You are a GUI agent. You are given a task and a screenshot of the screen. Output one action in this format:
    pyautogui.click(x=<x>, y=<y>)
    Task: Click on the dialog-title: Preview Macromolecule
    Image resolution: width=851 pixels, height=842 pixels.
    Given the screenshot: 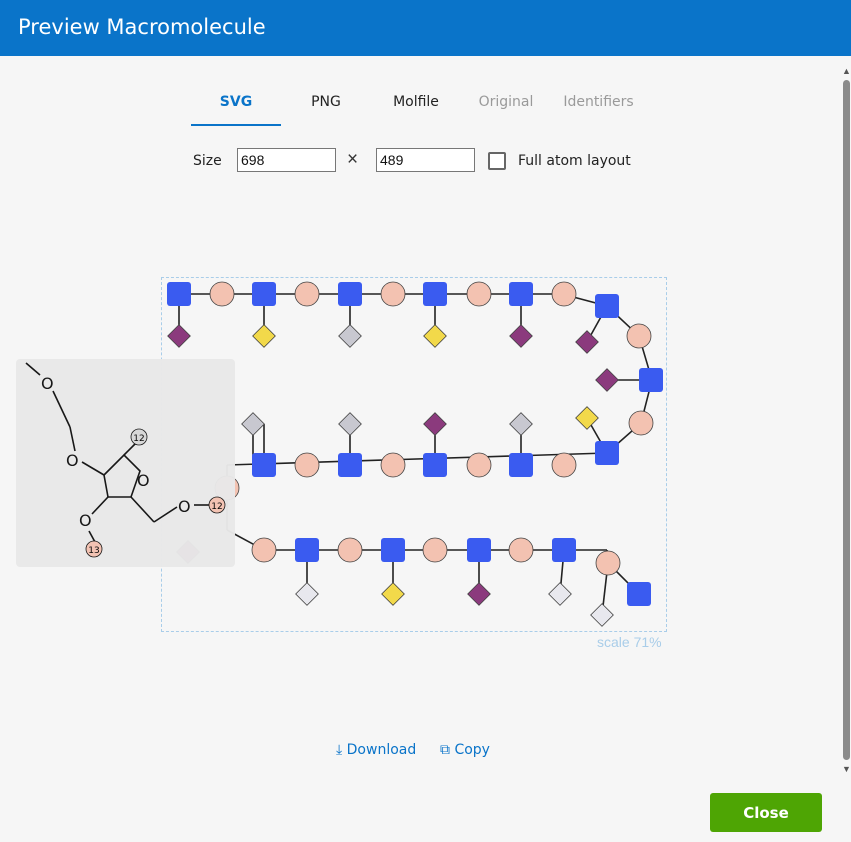 What is the action you would take?
    pyautogui.click(x=142, y=27)
    